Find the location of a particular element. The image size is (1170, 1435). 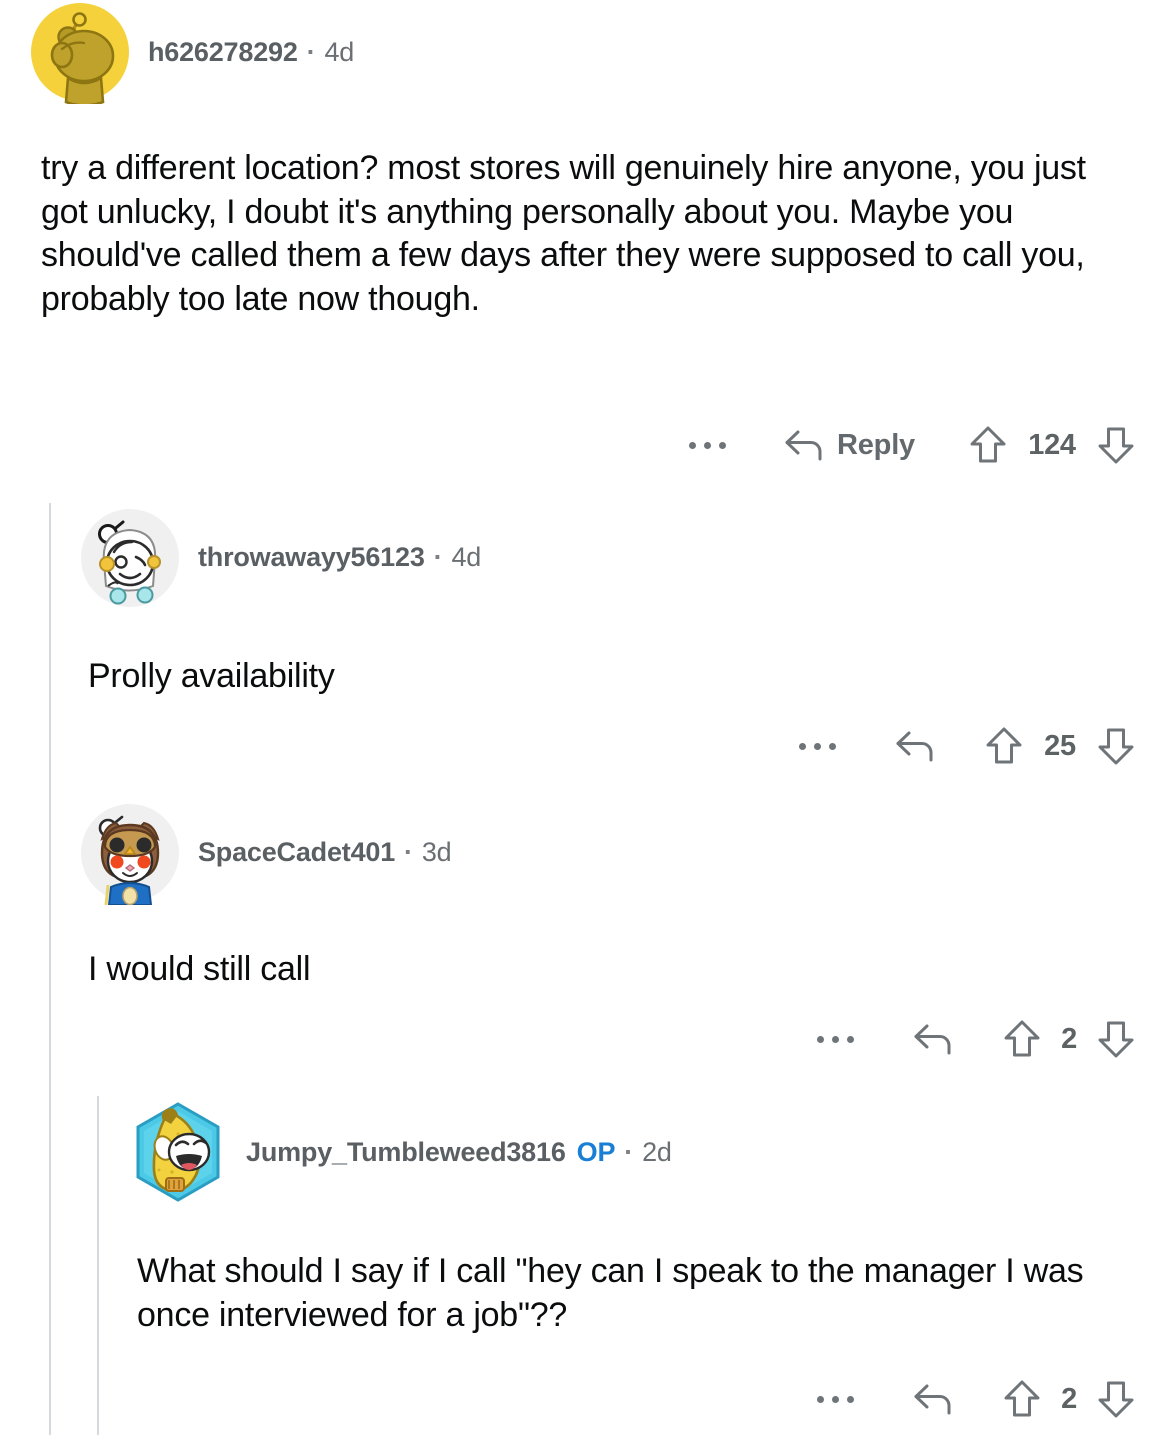

comment-meta: throwawayy56123 · 4d is located at coordinates (339, 557).